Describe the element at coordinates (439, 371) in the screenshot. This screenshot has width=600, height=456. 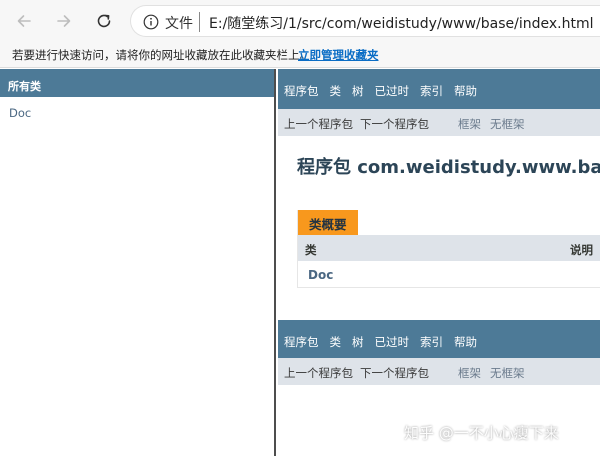
I see `bottom-subnav: 上一个程序包 下一个程序包 框架 无框架` at that location.